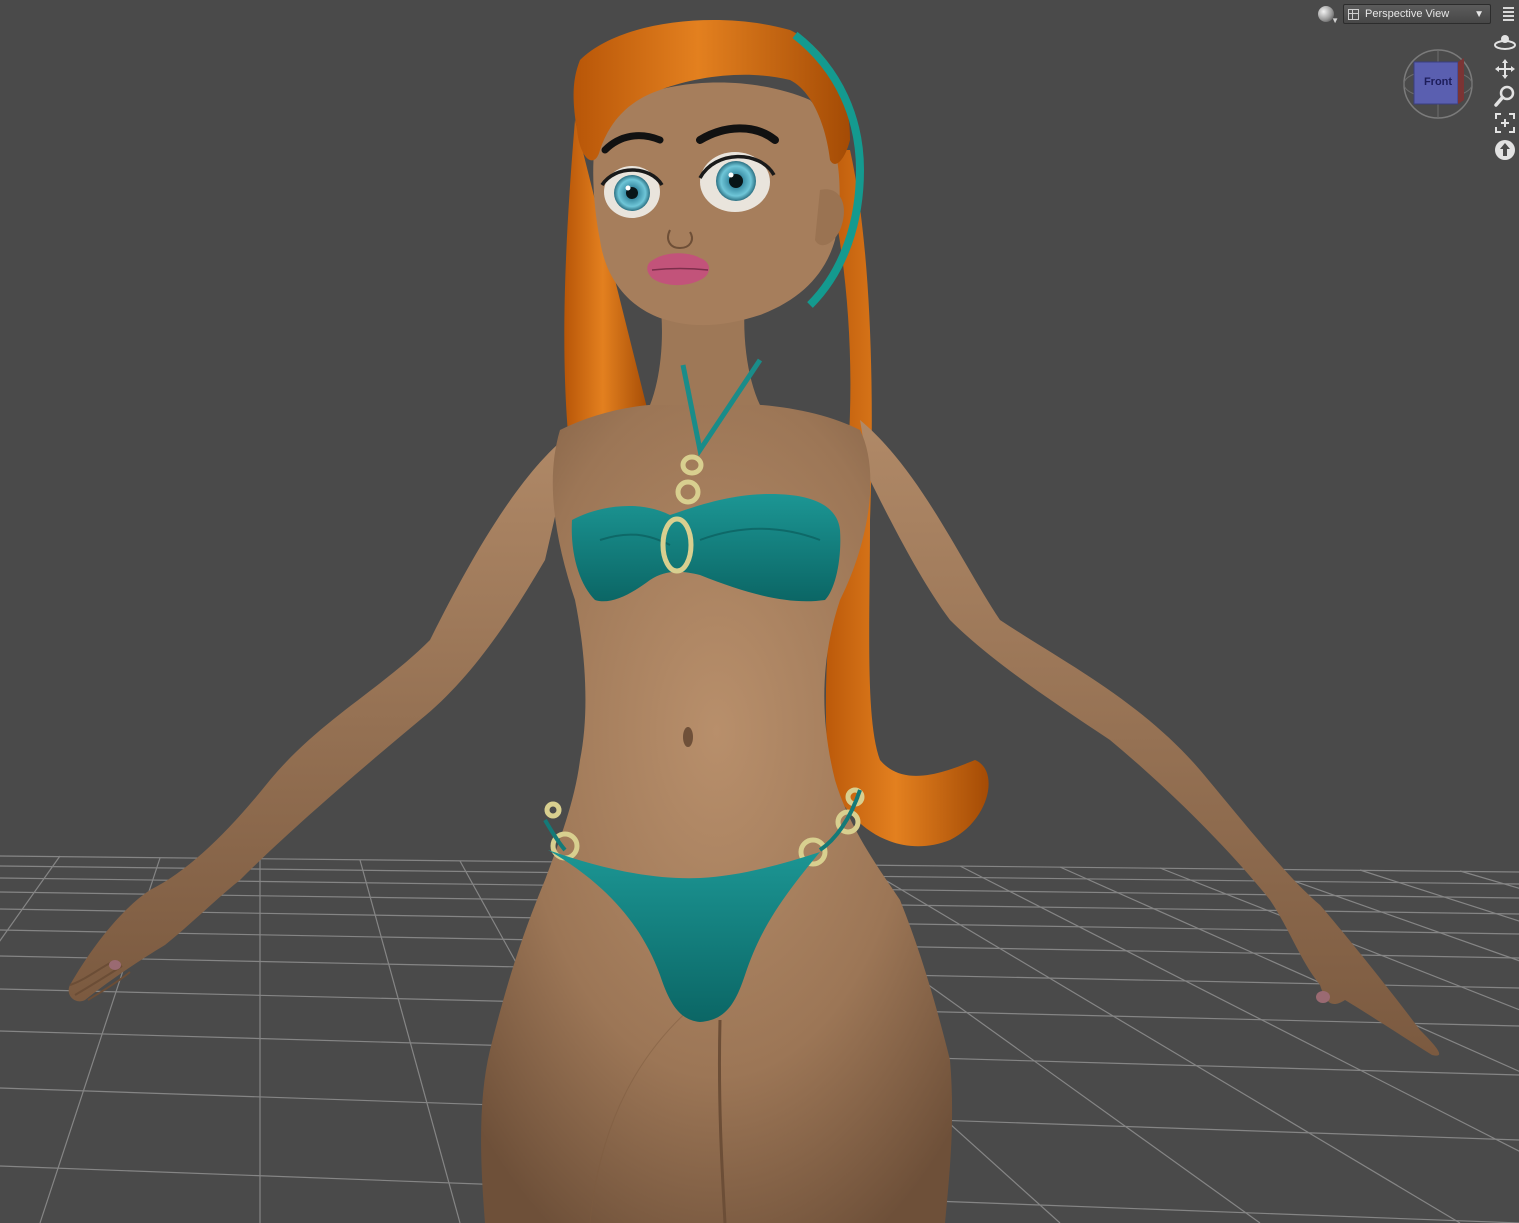 The width and height of the screenshot is (1519, 1223). I want to click on perspective-view-dropdown: Perspective View ▼, so click(1417, 14).